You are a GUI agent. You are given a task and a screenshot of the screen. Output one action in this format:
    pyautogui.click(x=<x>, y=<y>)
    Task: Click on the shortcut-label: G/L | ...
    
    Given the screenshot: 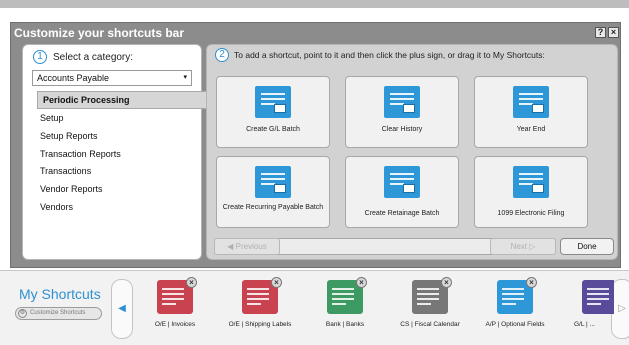 What is the action you would take?
    pyautogui.click(x=584, y=324)
    